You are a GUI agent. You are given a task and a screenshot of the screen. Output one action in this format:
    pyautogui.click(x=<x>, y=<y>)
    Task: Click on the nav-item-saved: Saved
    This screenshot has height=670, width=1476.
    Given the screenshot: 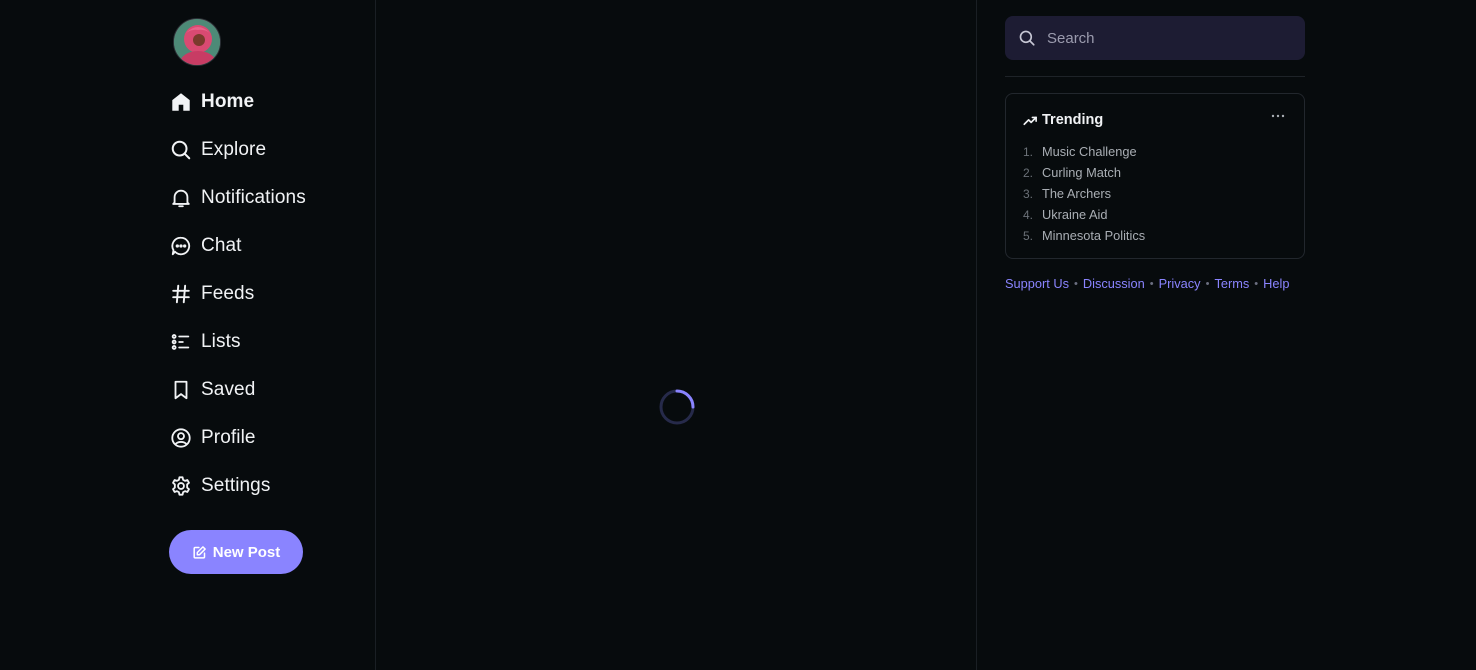 What is the action you would take?
    pyautogui.click(x=237, y=390)
    